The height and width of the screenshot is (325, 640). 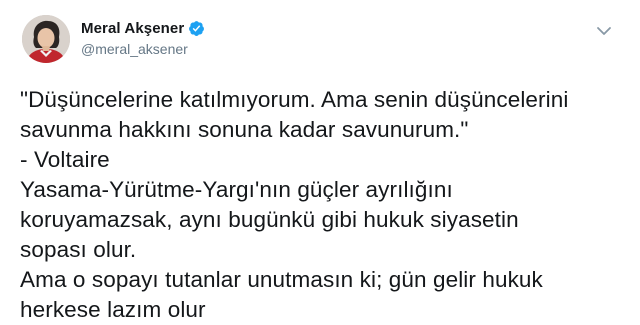 What do you see at coordinates (604, 30) in the screenshot?
I see `chevron-down-icon` at bounding box center [604, 30].